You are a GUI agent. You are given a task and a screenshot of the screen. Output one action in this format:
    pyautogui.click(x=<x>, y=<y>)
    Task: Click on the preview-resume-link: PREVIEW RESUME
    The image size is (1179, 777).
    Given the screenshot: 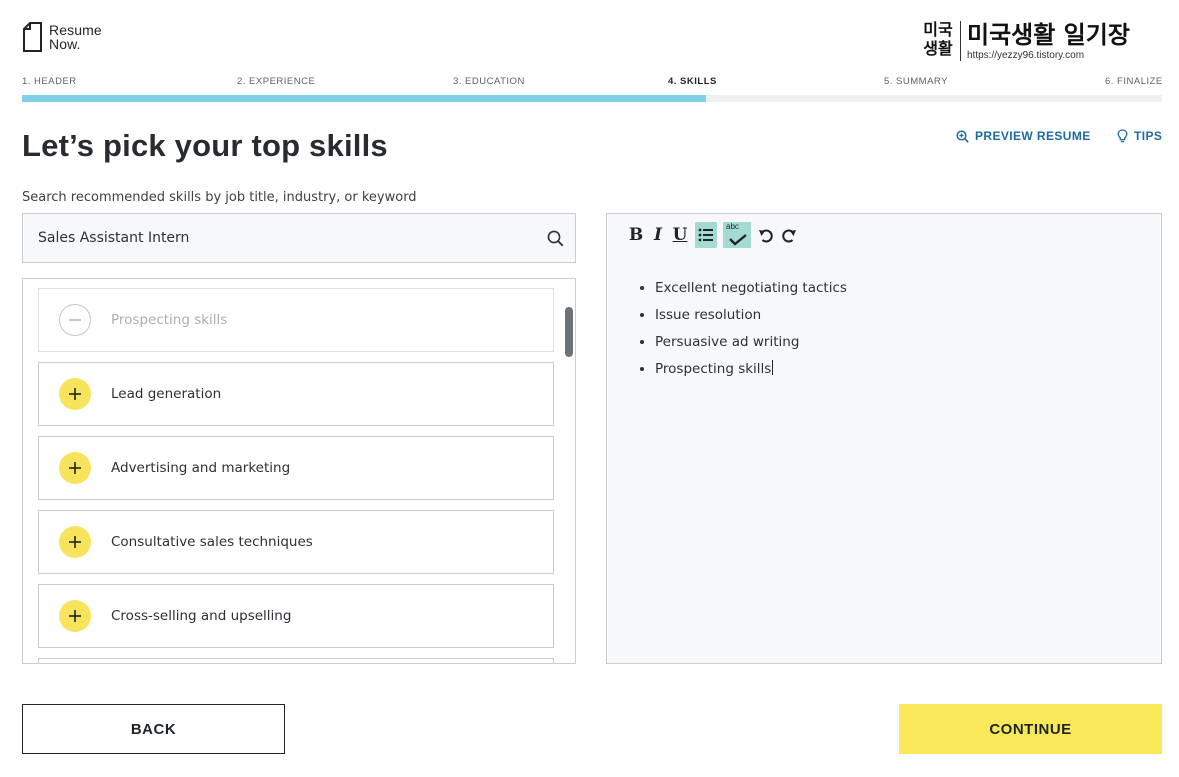 What is the action you would take?
    pyautogui.click(x=1023, y=136)
    